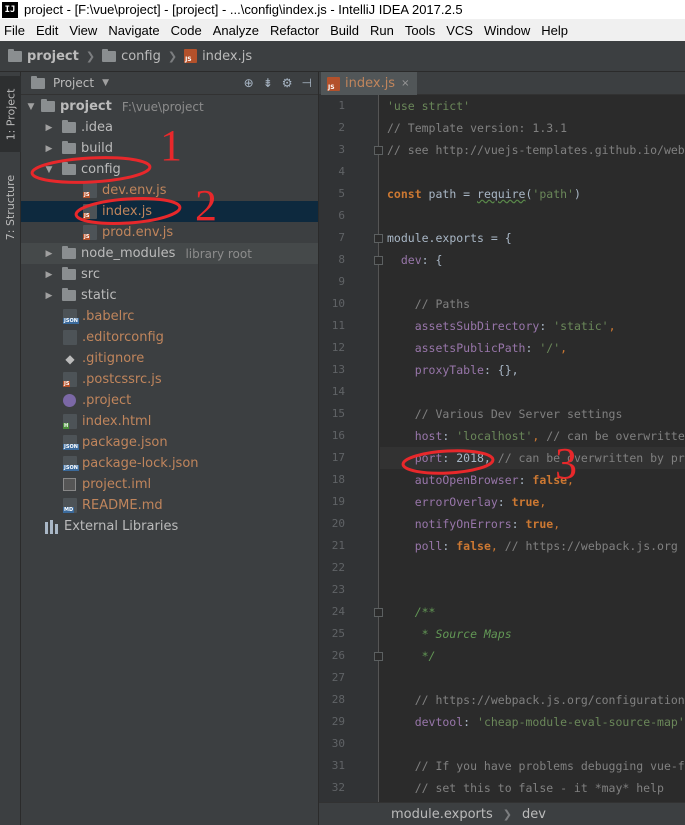 The height and width of the screenshot is (825, 685). I want to click on code-token: devtool, so click(425, 722).